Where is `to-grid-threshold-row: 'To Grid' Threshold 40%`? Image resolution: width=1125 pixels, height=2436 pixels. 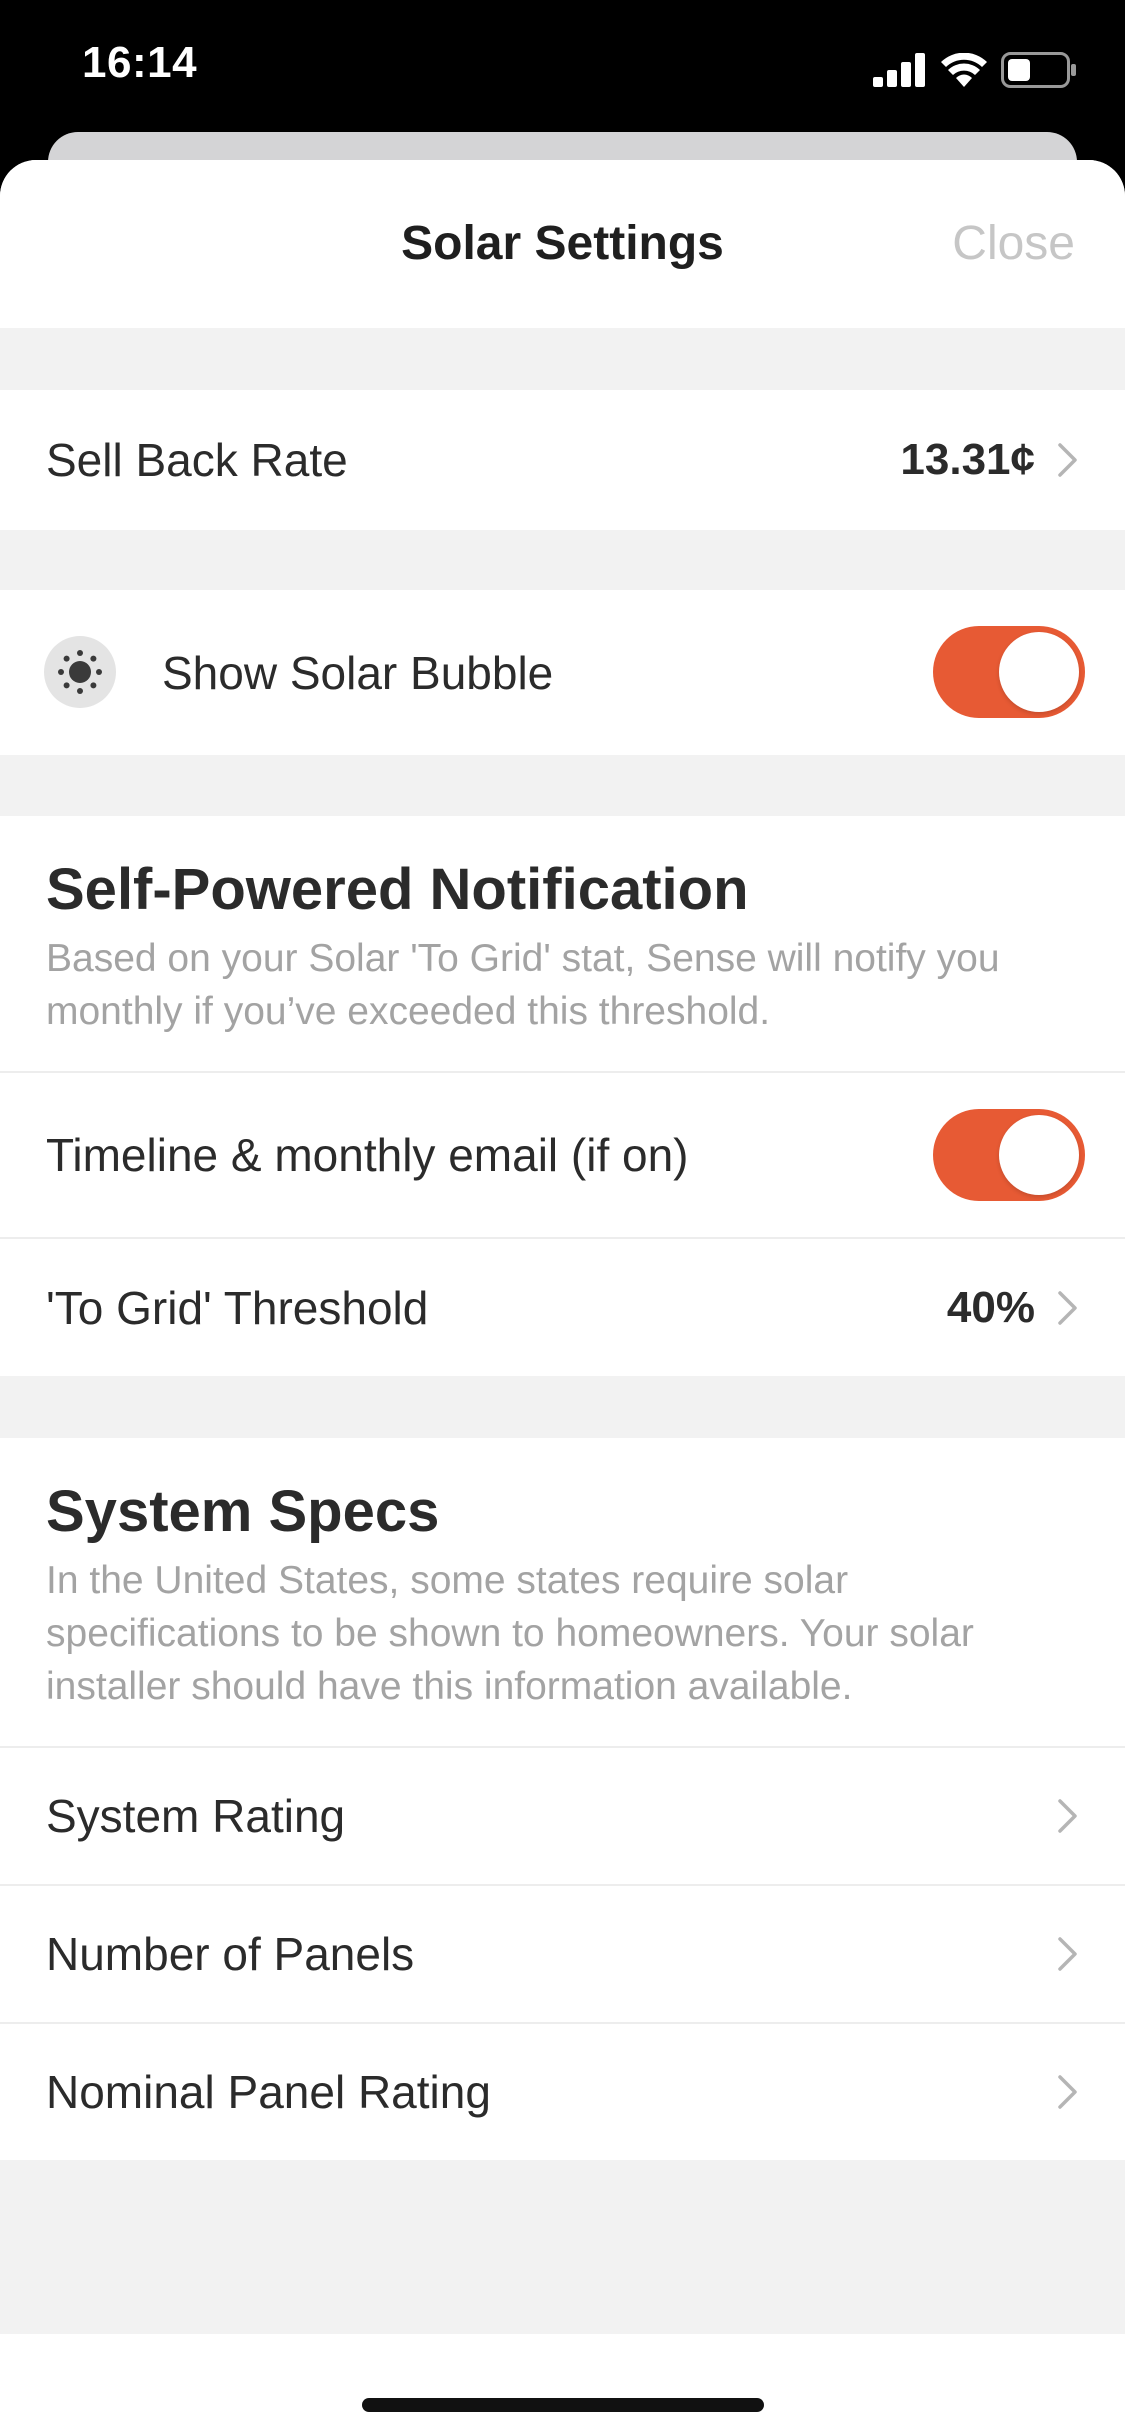
to-grid-threshold-row: 'To Grid' Threshold 40% is located at coordinates (562, 1307).